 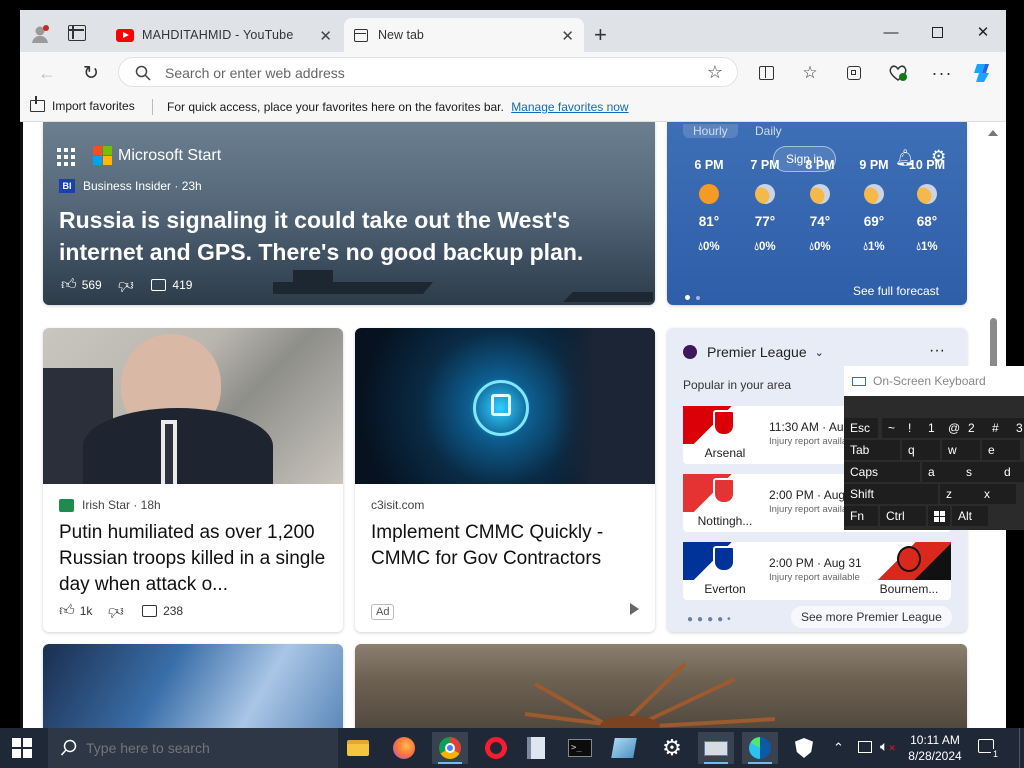 I want to click on folder-icon, so click(x=358, y=748).